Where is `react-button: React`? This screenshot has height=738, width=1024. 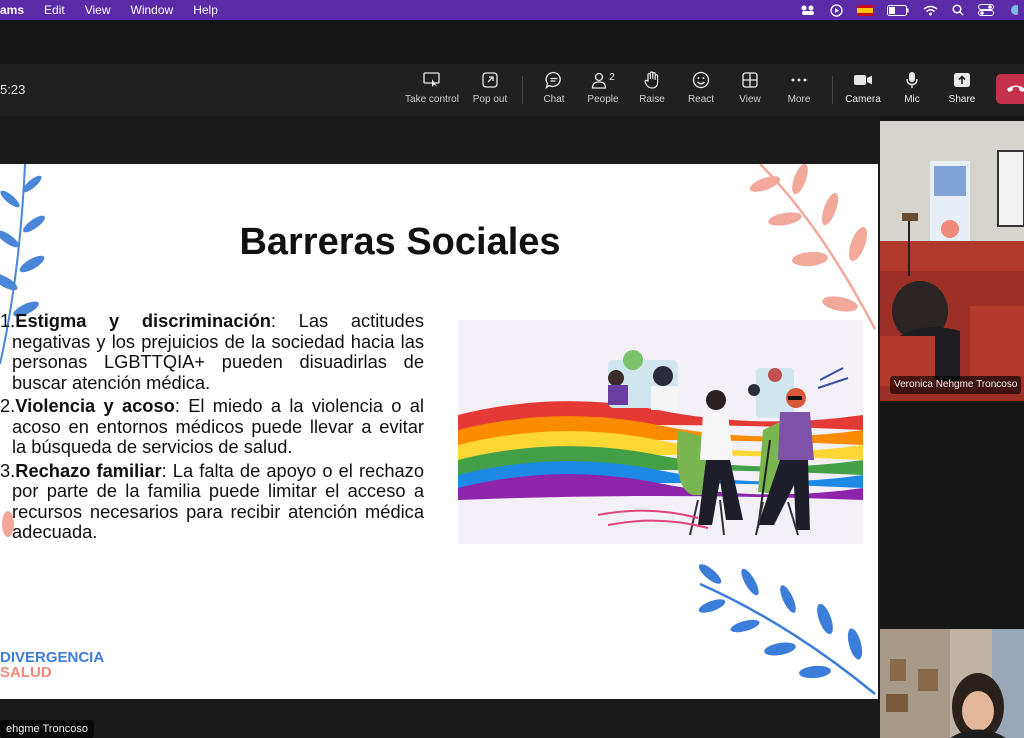
react-button: React is located at coordinates (701, 91).